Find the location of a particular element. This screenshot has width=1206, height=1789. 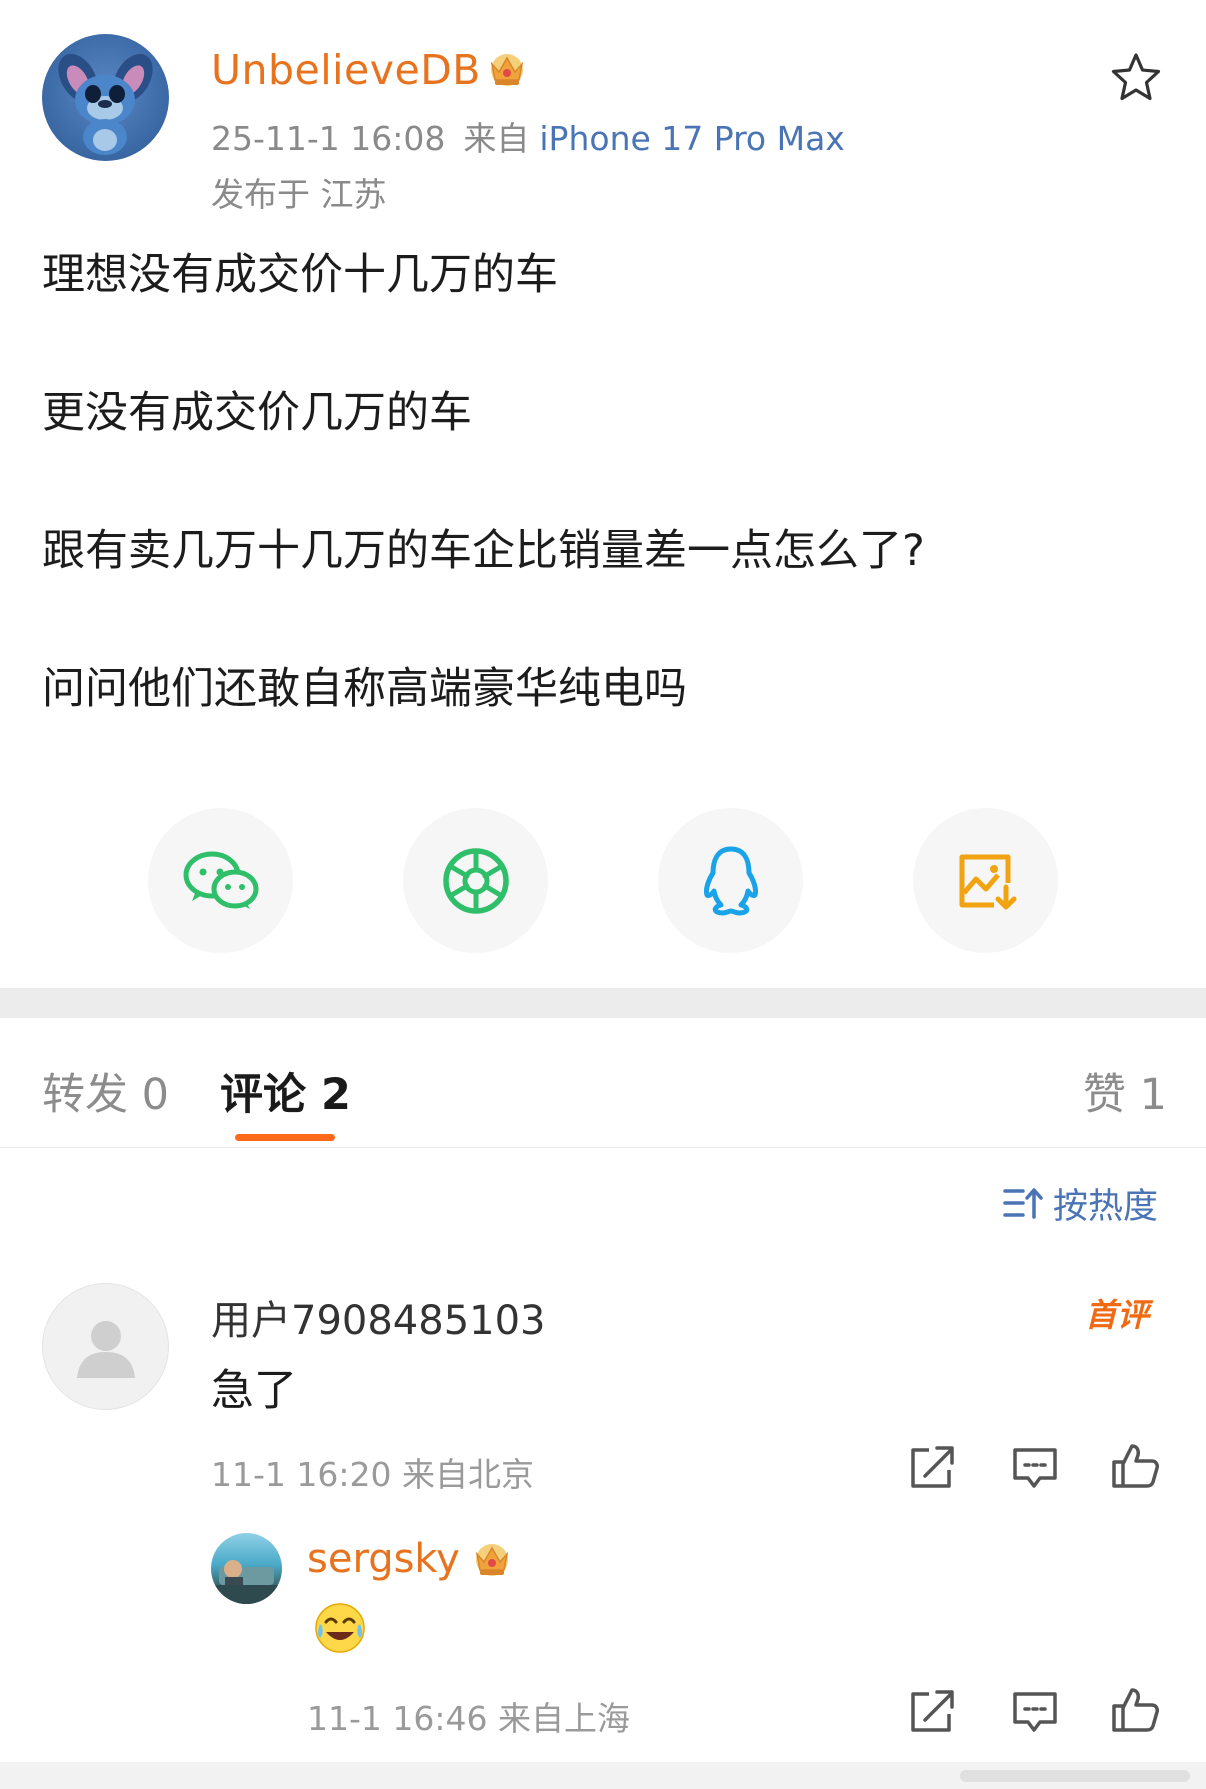

save-image-icon is located at coordinates (987, 881).